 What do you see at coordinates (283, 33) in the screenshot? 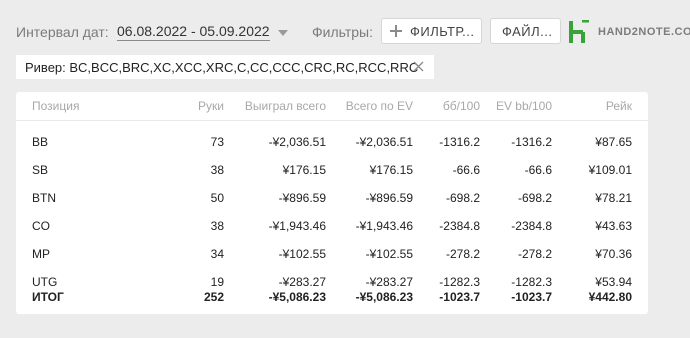
I see `chevron-down-icon` at bounding box center [283, 33].